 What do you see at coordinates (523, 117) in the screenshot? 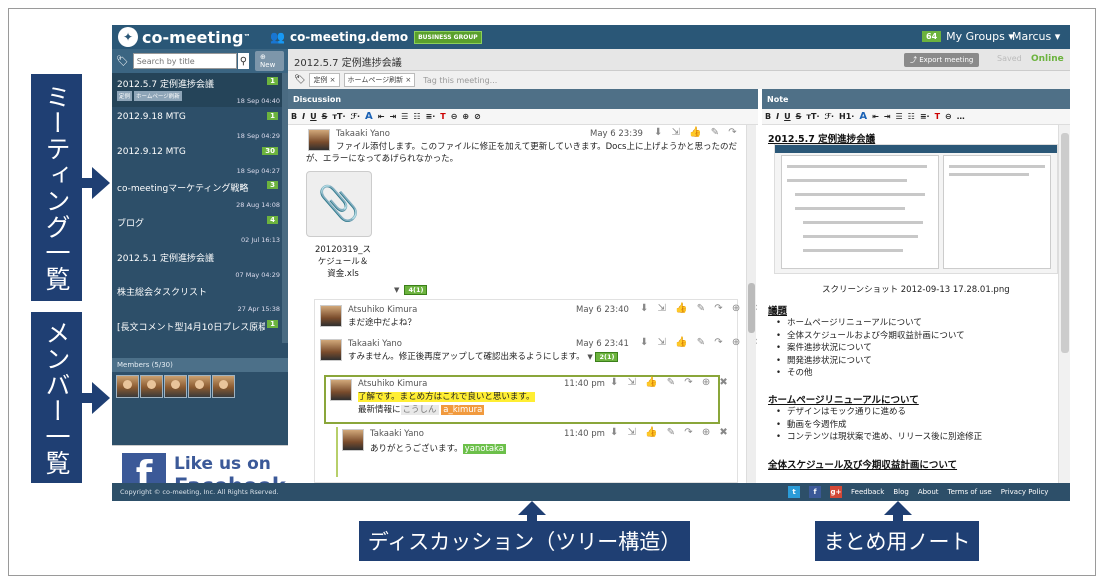
I see `discussion-toolbar: B I U S тT· ℱ· A ⇤ ⇥ ☰ ☷ ≡· T ⊖ ⊕ ⊘` at bounding box center [523, 117].